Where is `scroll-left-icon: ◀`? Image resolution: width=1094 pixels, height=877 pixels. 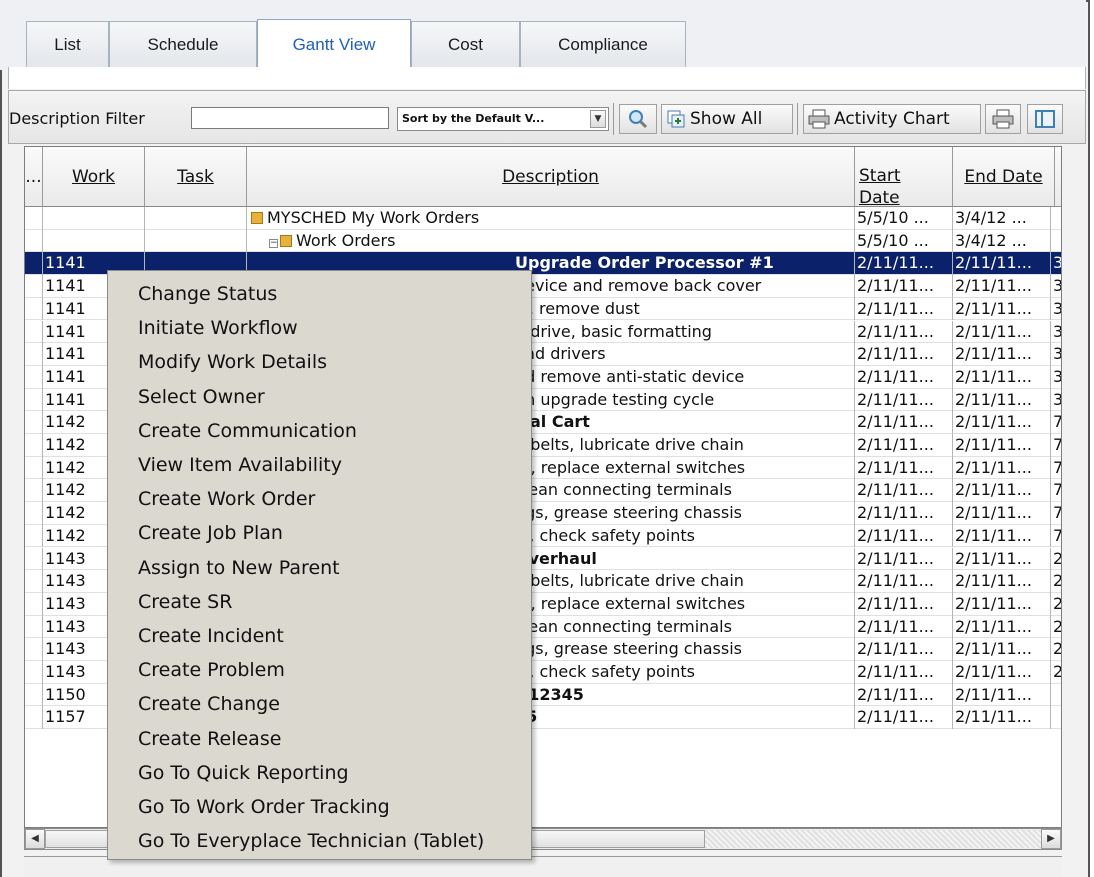 scroll-left-icon: ◀ is located at coordinates (35, 839).